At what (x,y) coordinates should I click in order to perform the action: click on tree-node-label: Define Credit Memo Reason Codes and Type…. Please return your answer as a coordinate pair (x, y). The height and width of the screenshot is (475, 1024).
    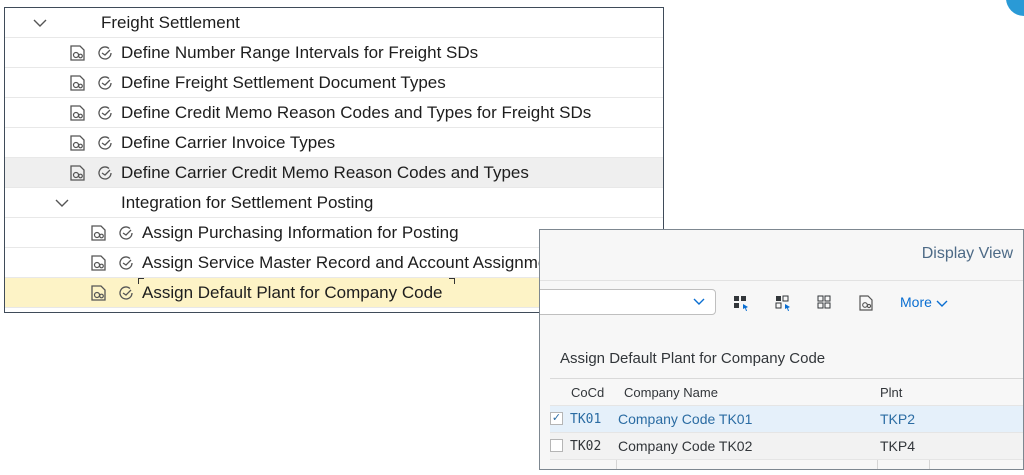
    Looking at the image, I should click on (356, 112).